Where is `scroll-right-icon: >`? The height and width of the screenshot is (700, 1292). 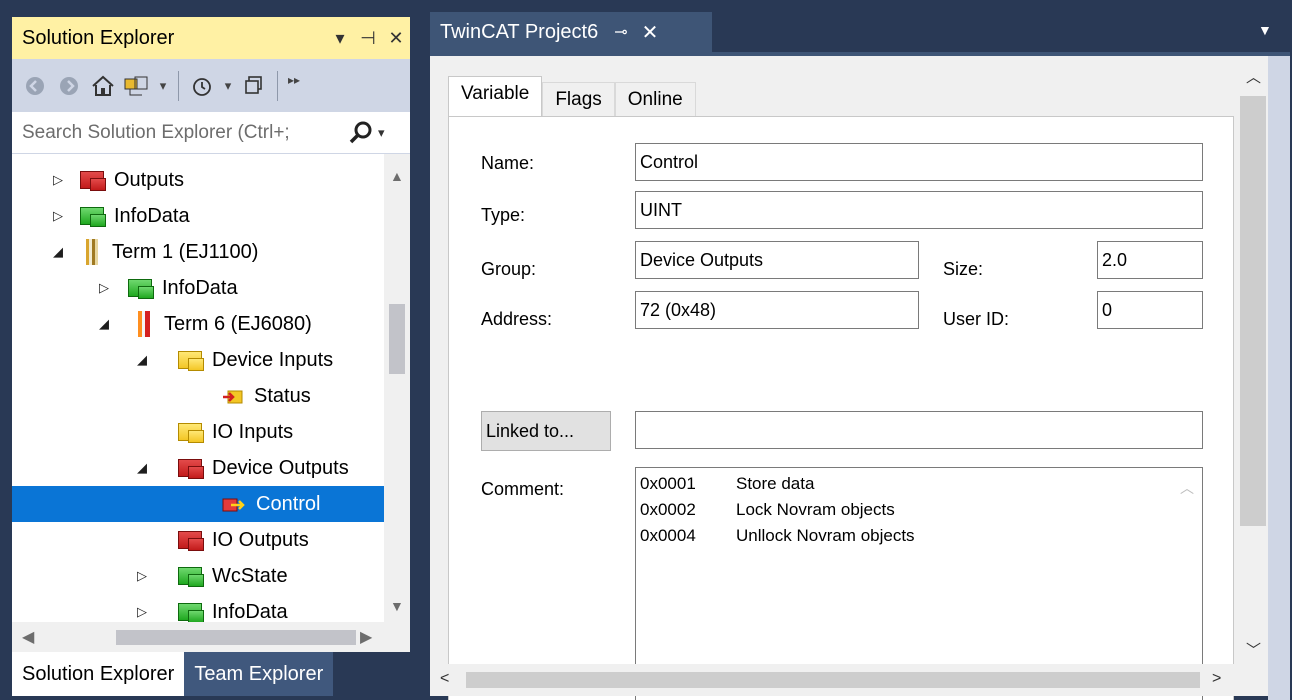 scroll-right-icon: > is located at coordinates (1216, 679).